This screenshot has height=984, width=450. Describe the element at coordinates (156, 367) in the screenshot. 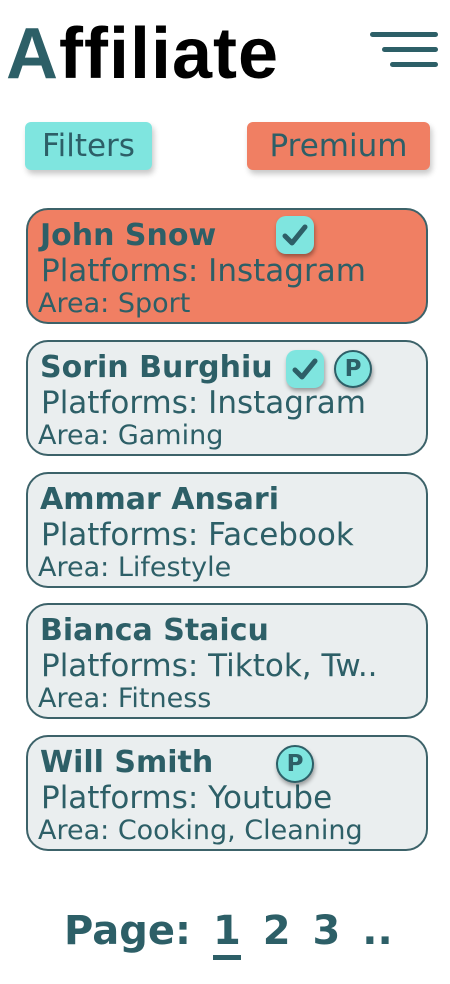

I see `affiliate-name: Sorin Burghiu` at that location.